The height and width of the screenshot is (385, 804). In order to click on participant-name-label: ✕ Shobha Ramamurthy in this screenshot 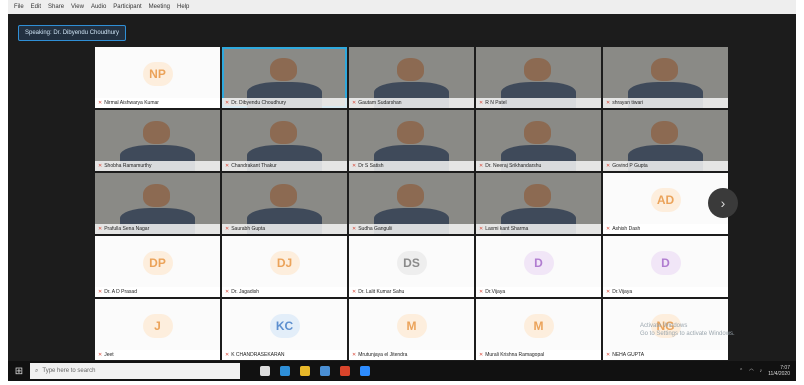, I will do `click(157, 166)`.